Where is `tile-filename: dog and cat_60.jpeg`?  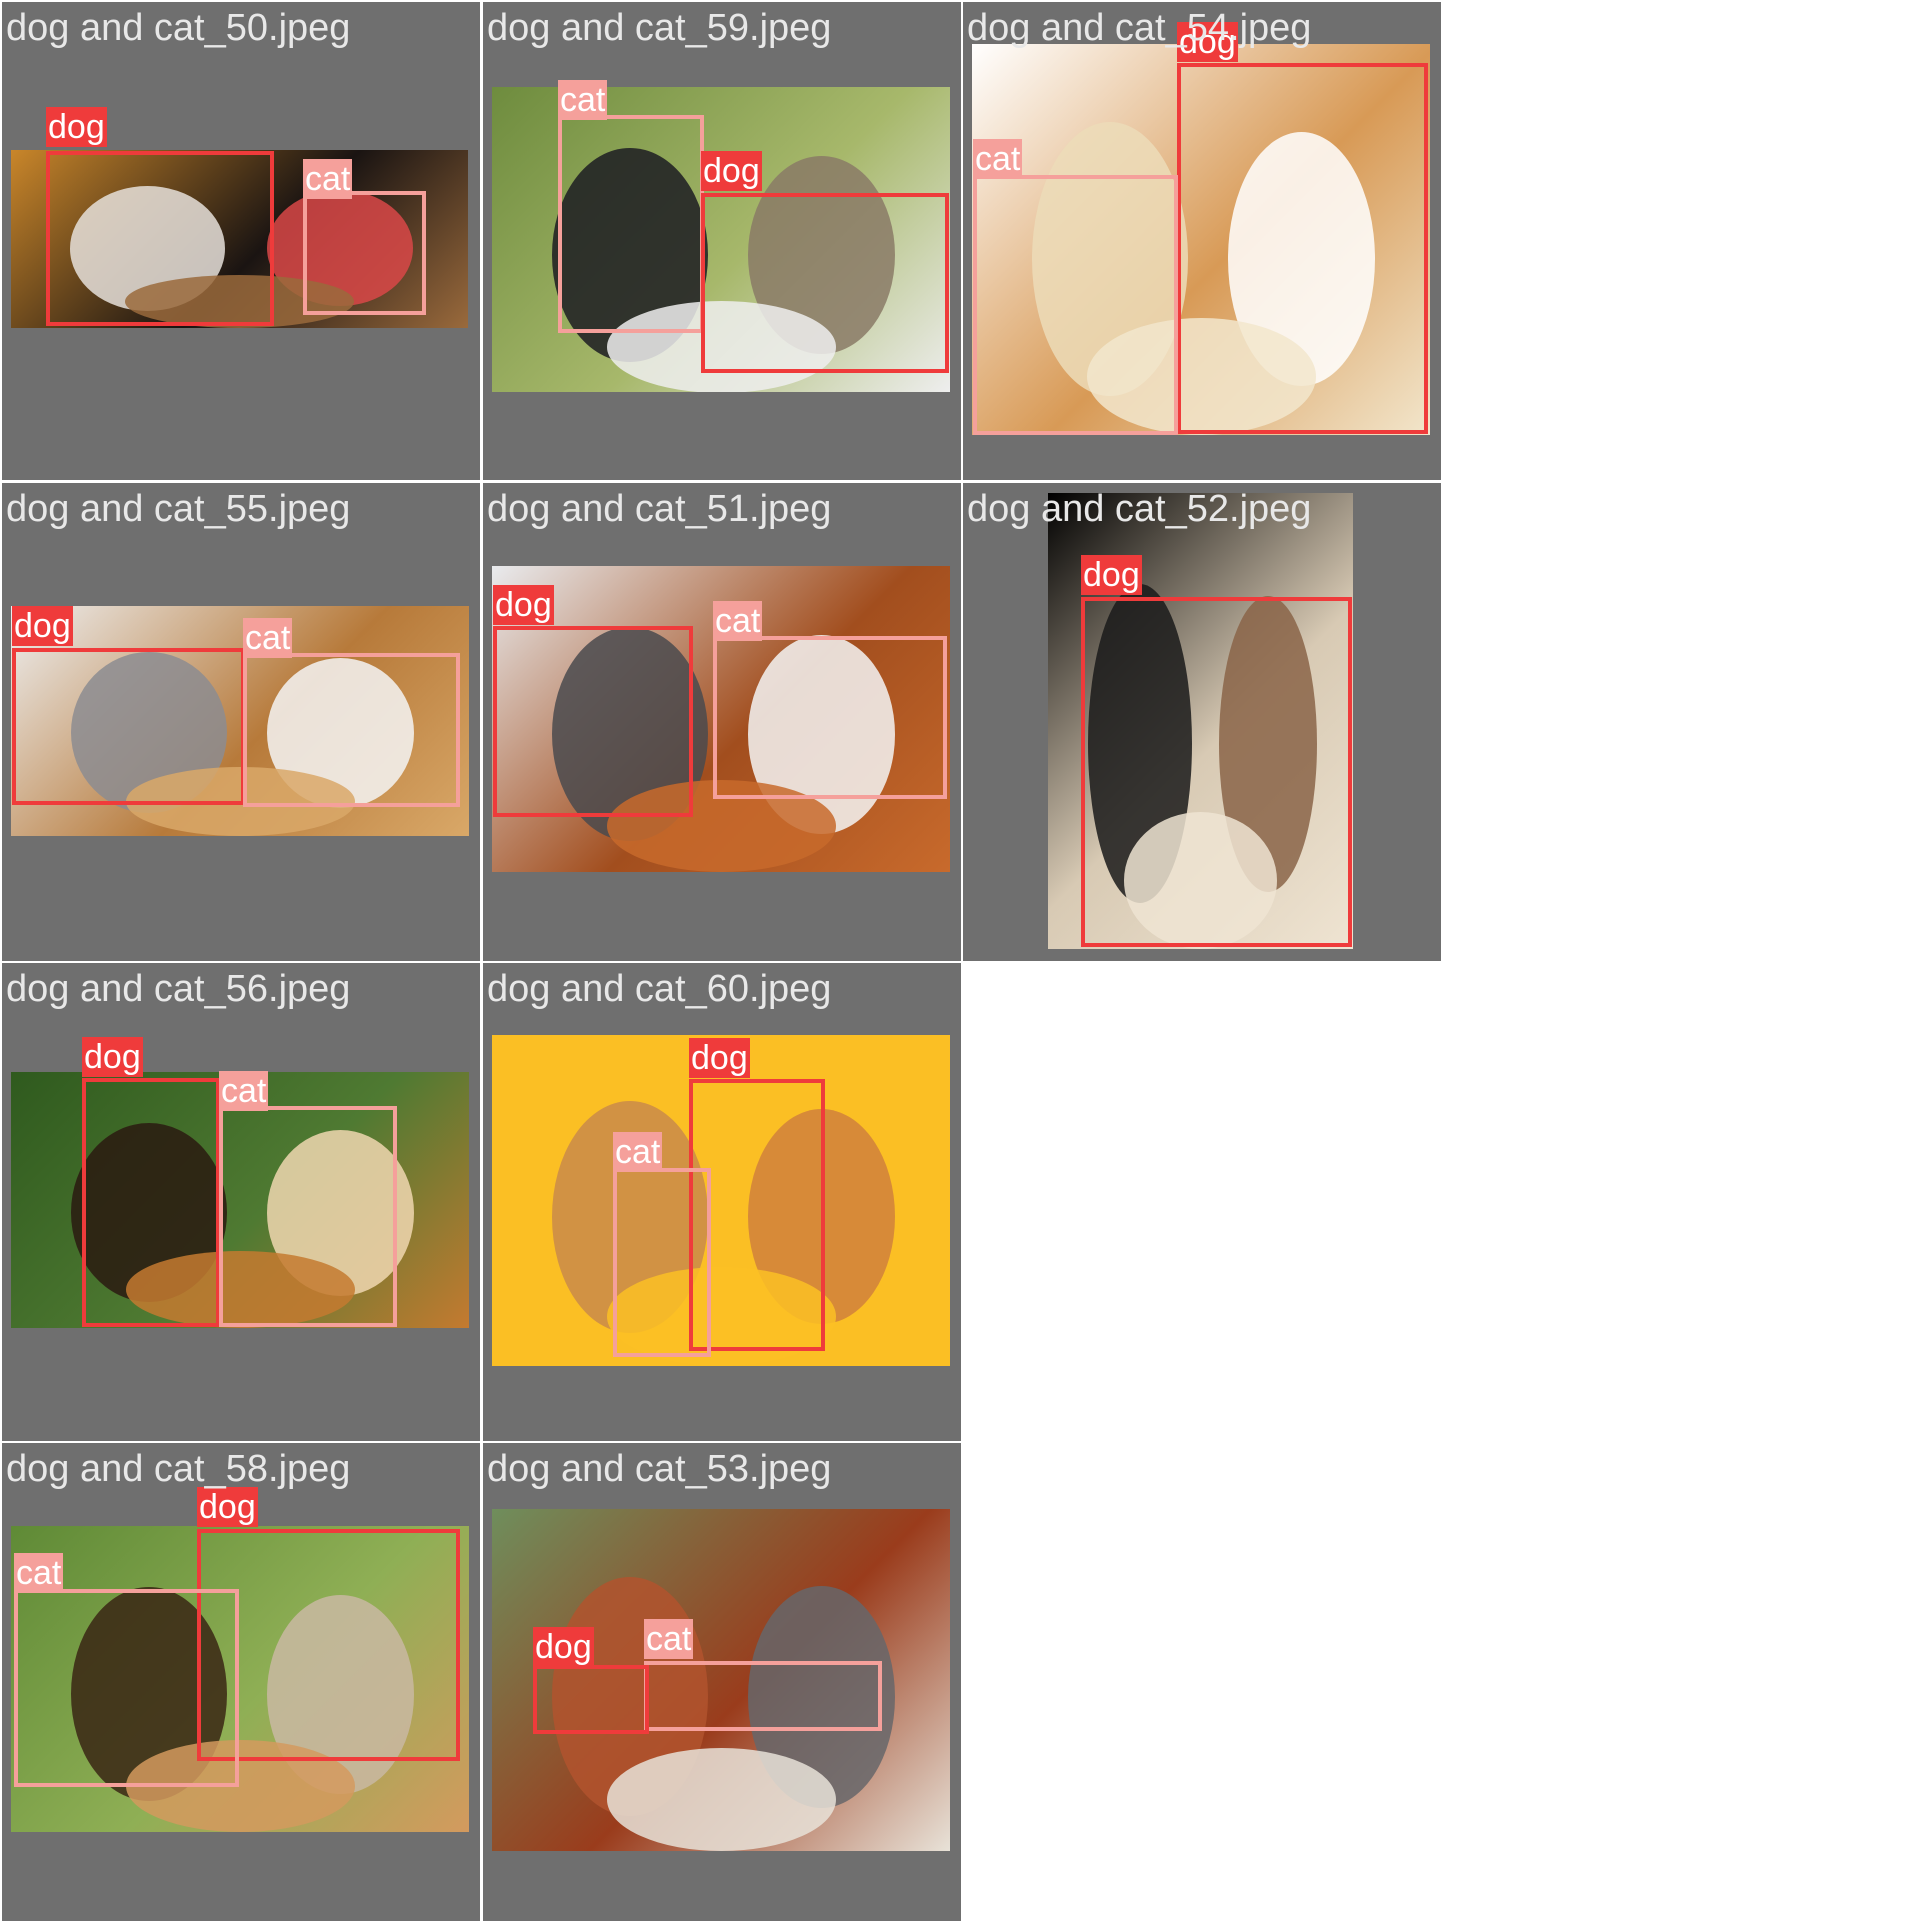 tile-filename: dog and cat_60.jpeg is located at coordinates (659, 989).